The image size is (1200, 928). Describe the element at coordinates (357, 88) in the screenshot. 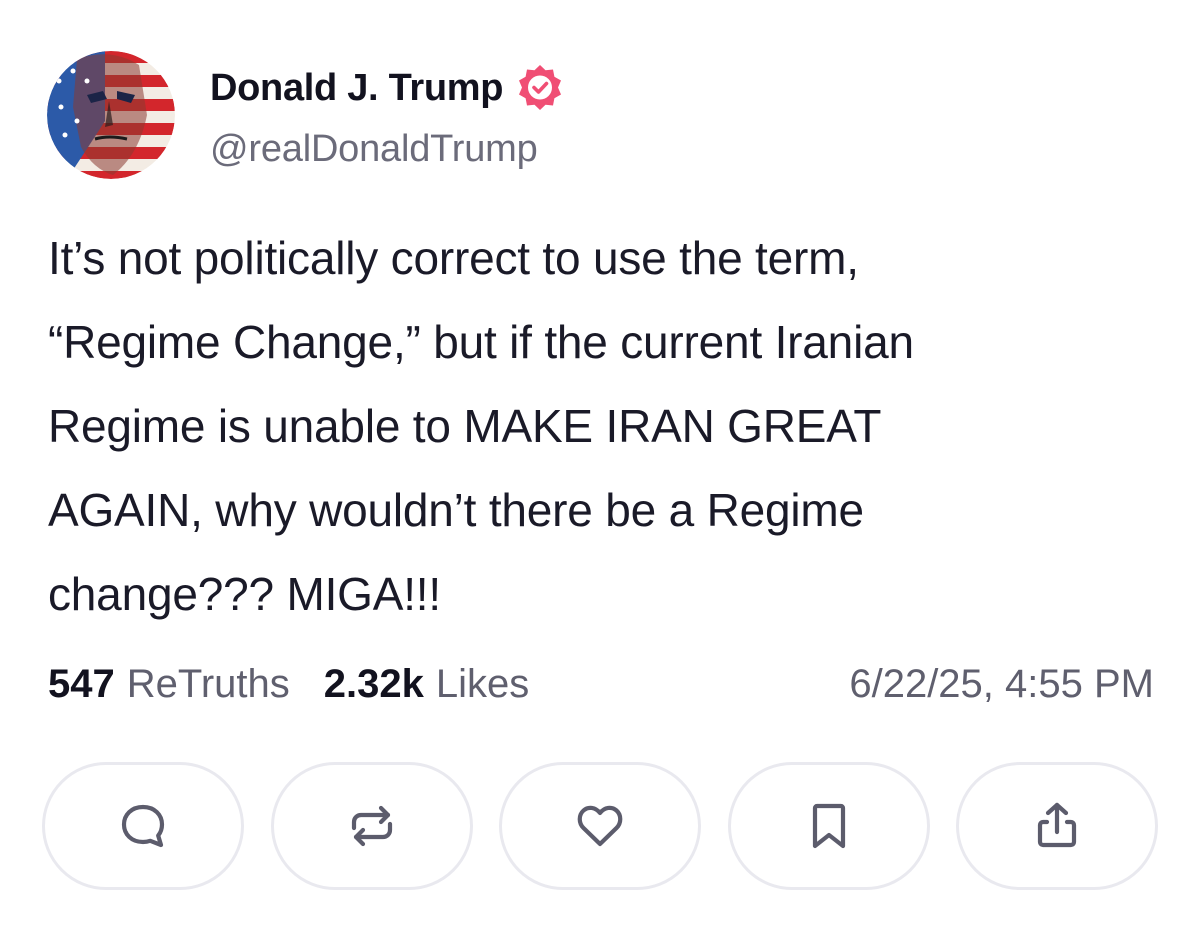

I see `author-name: Donald J. Trump` at that location.